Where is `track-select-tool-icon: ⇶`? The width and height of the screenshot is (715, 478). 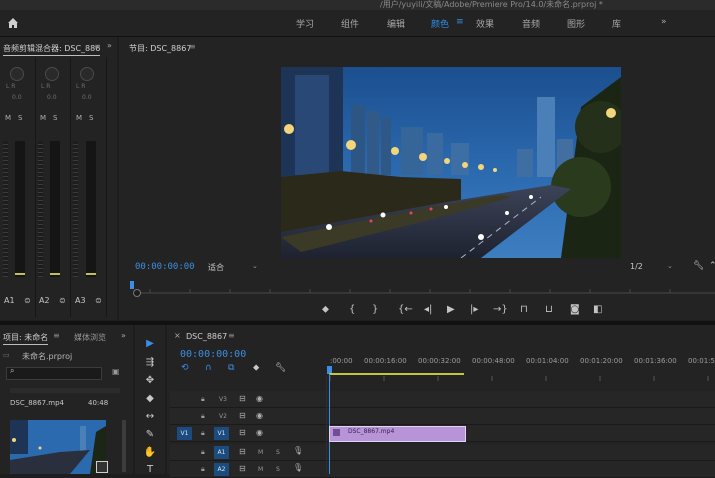
track-select-tool-icon: ⇶ is located at coordinates (150, 362).